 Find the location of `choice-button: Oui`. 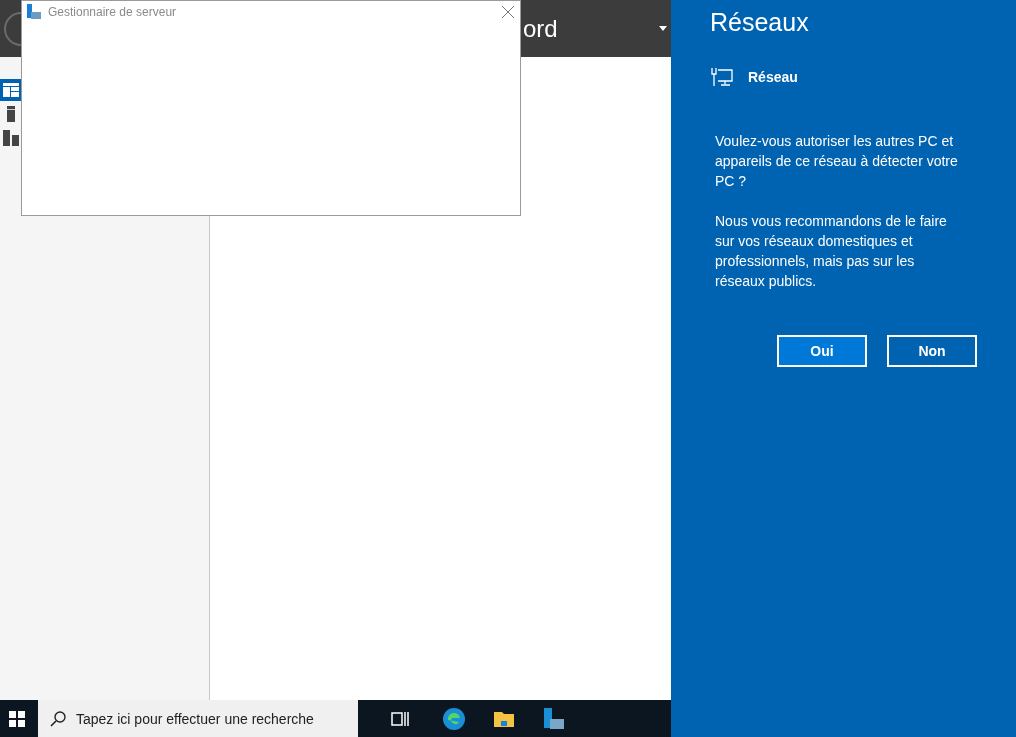

choice-button: Oui is located at coordinates (822, 351).